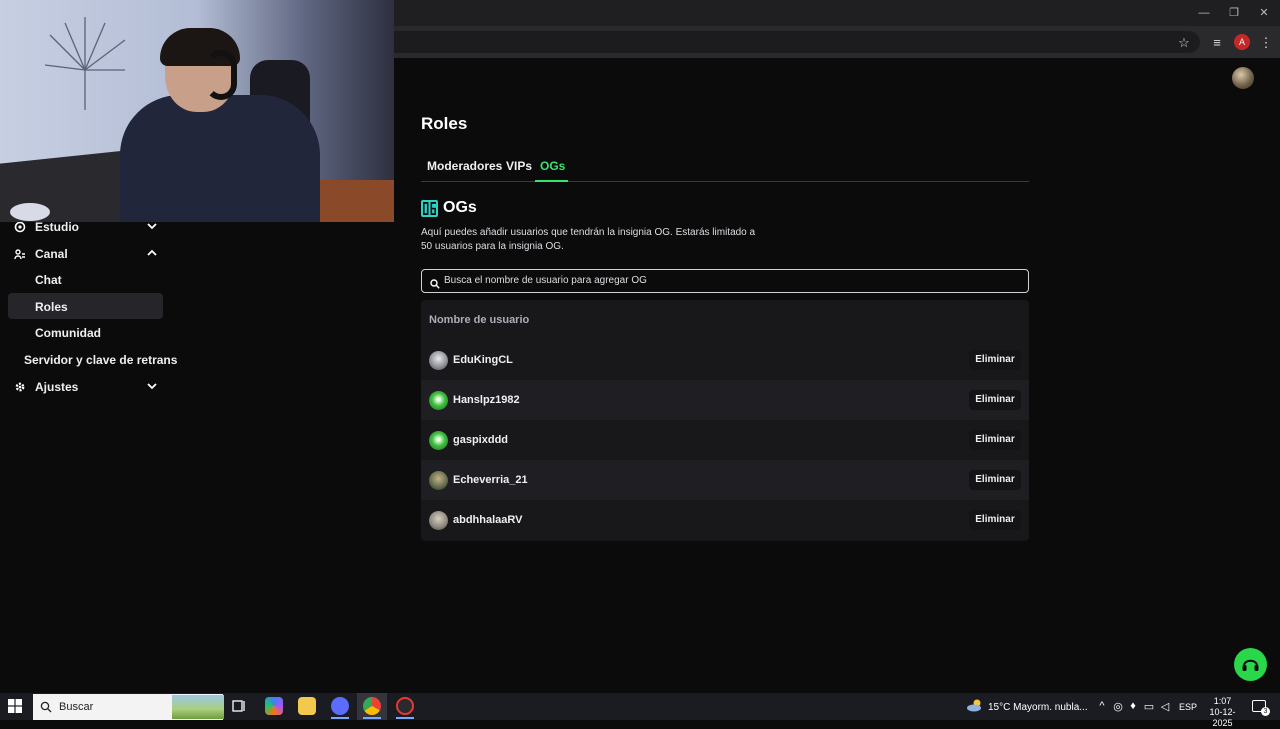 Image resolution: width=1280 pixels, height=729 pixels. What do you see at coordinates (68, 333) in the screenshot?
I see `sidebar-item-community: Comunidad` at bounding box center [68, 333].